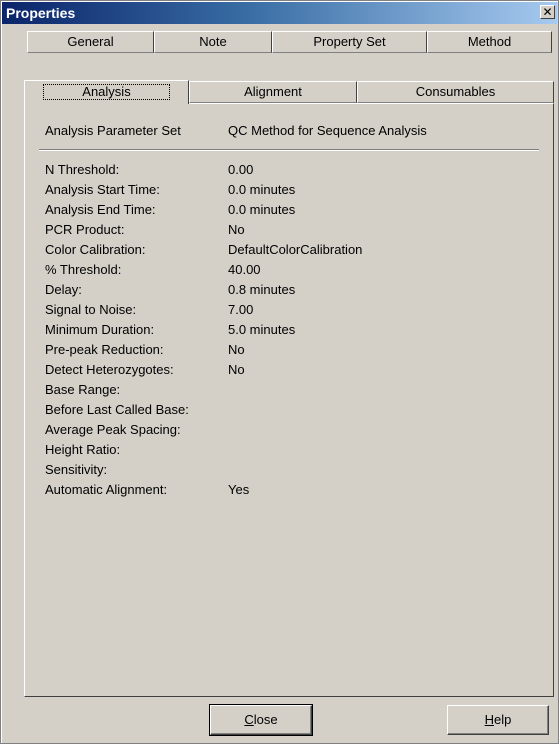 Image resolution: width=559 pixels, height=744 pixels. I want to click on help-button: Help, so click(498, 720).